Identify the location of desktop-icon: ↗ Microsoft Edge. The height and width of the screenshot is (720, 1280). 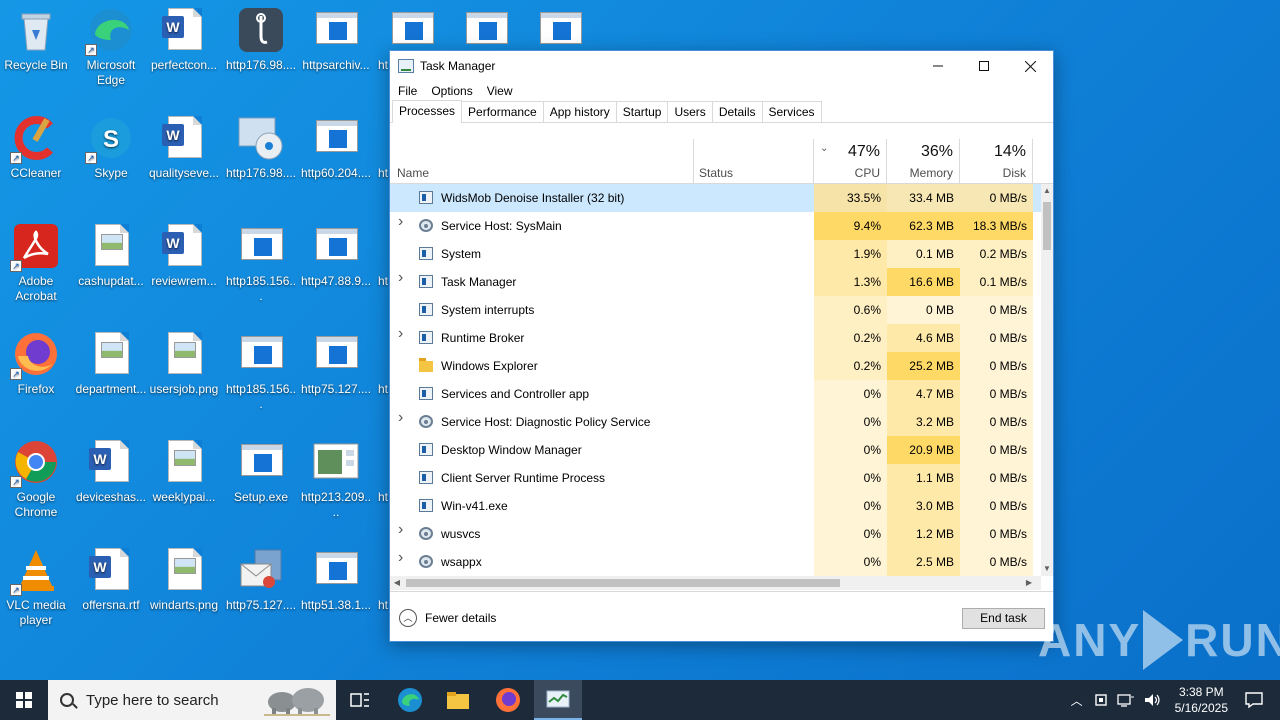
(111, 47).